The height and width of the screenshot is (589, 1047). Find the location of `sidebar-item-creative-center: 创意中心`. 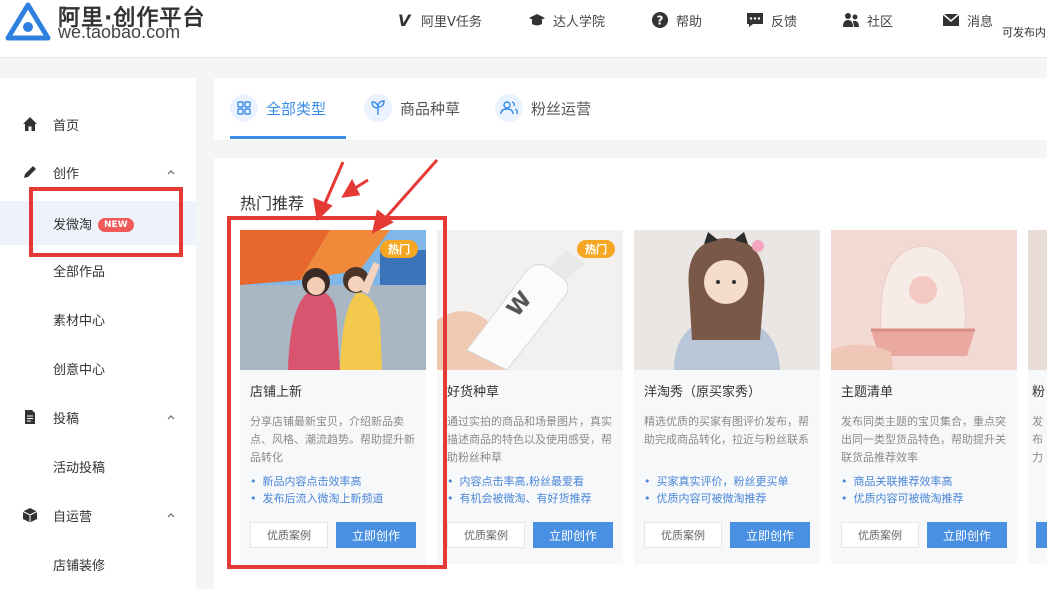

sidebar-item-creative-center: 创意中心 is located at coordinates (98, 368).